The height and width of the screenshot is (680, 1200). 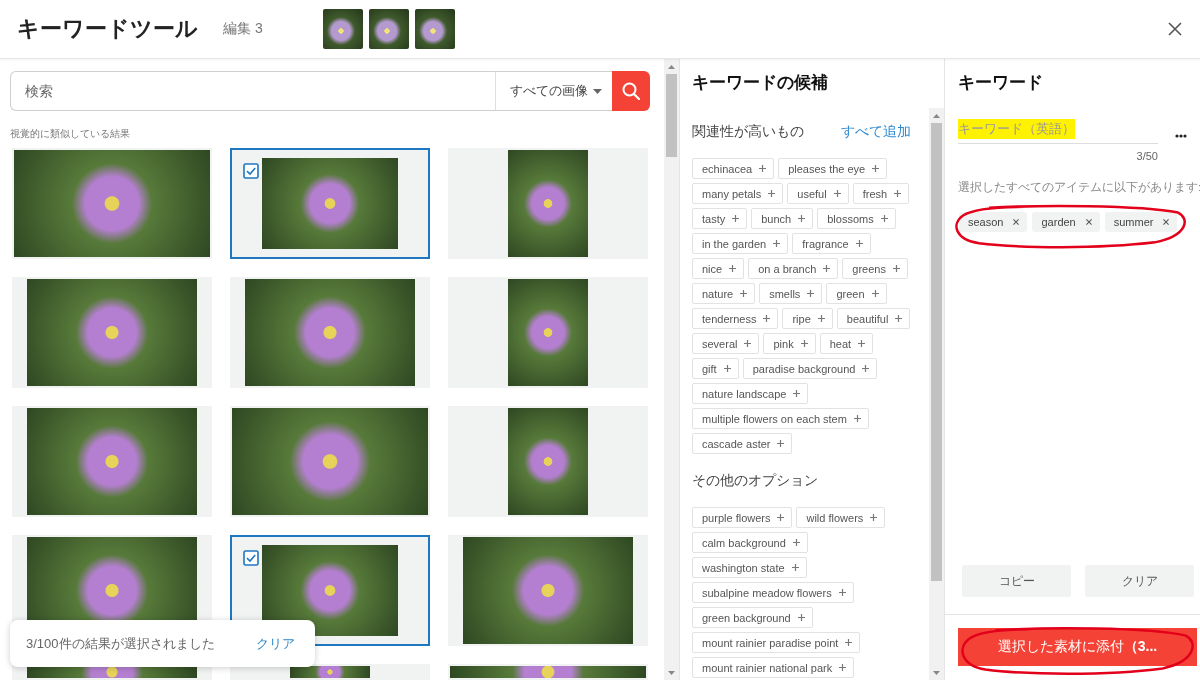 I want to click on scope-dropdown: すべての画像, so click(x=553, y=91).